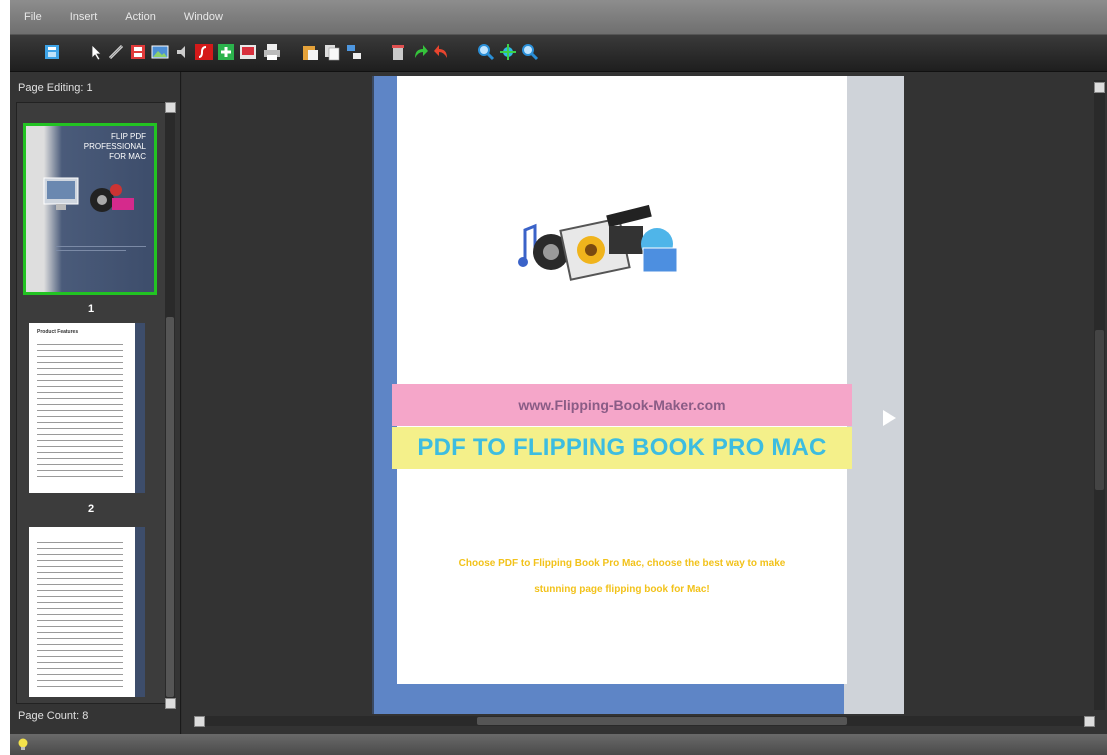  I want to click on menu-window: Window, so click(203, 17).